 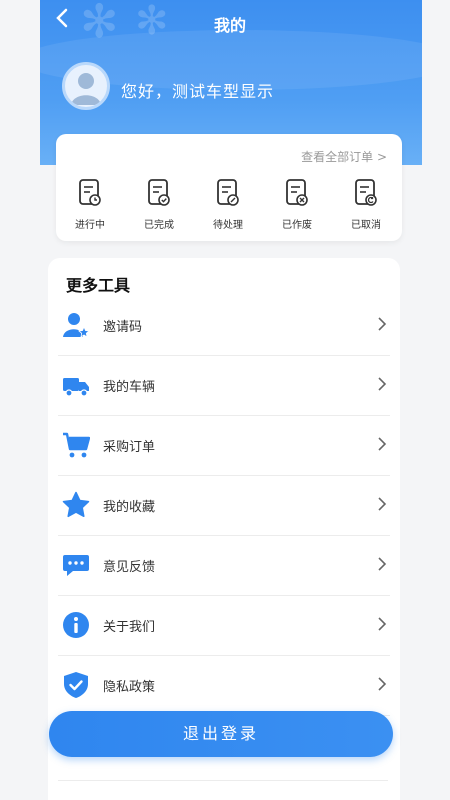 I want to click on tool-item-invite-code: 邀请码, so click(x=224, y=326).